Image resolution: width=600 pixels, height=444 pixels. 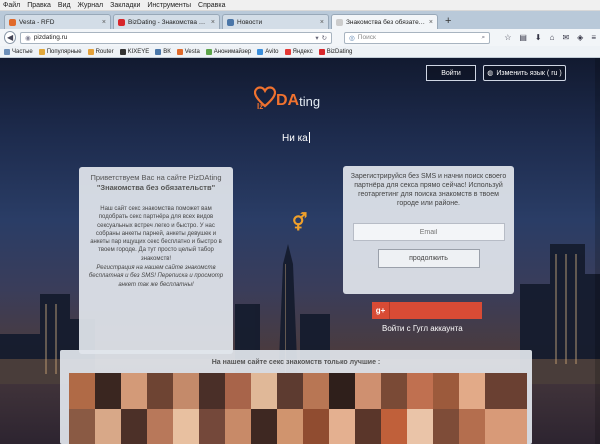 What do you see at coordinates (156, 177) in the screenshot?
I see `welcome-title: Приветствуем Вас на сайте PizDAting` at bounding box center [156, 177].